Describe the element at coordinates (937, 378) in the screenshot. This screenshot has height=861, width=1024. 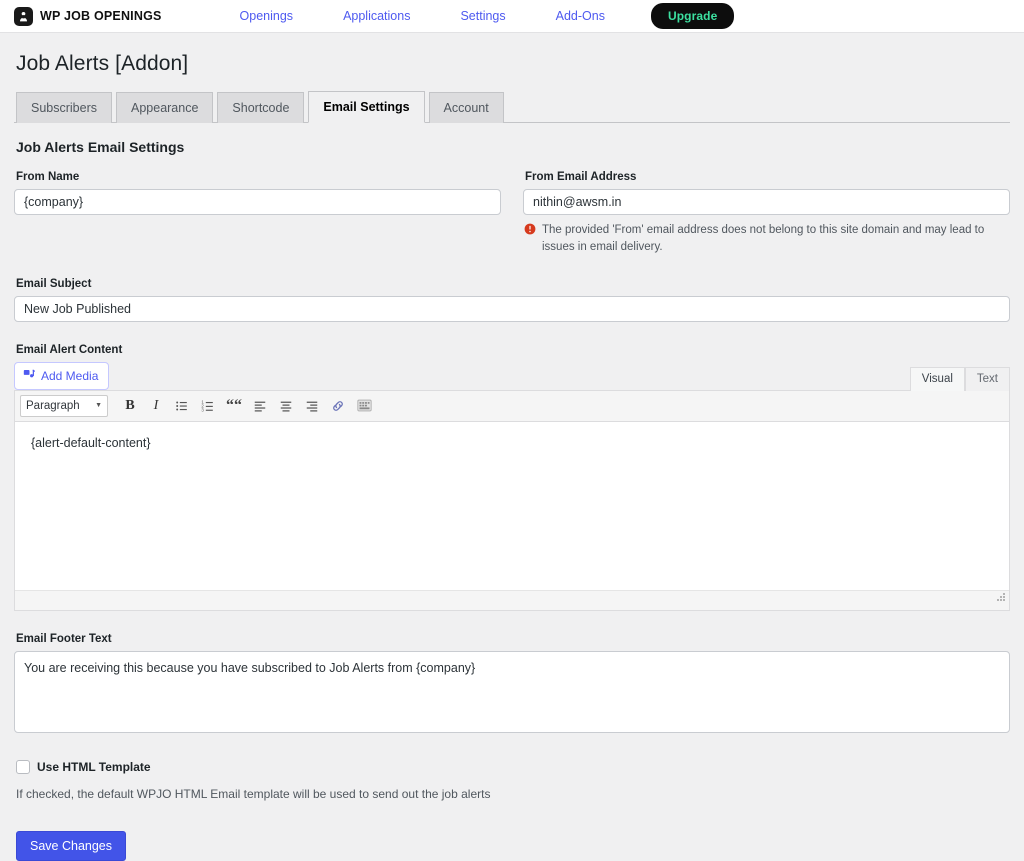
I see `tab-visual: Visual` at that location.